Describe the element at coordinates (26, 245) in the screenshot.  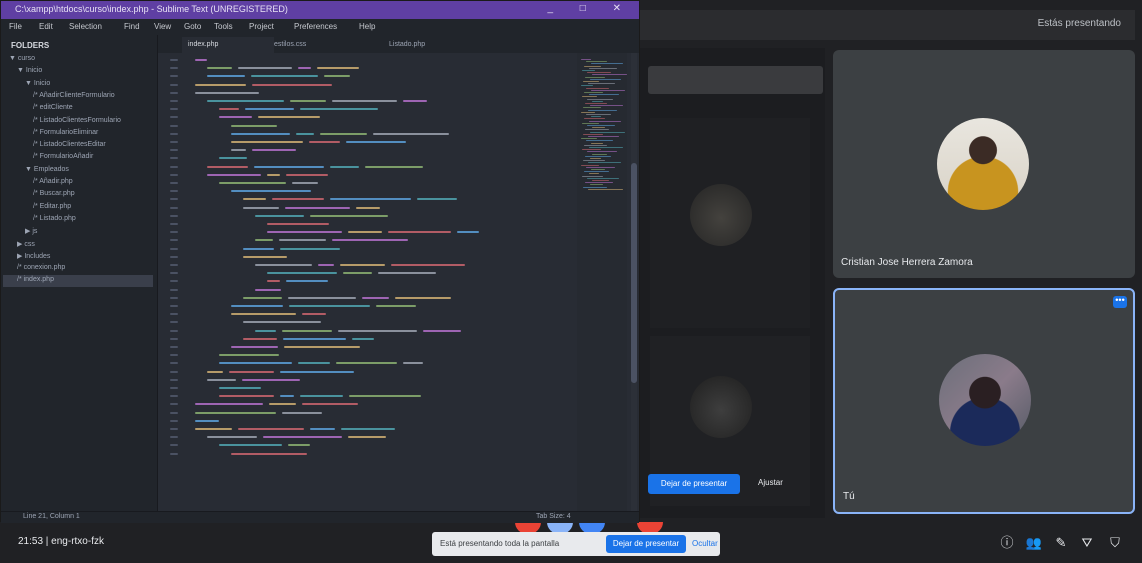
I see `tree-item: ▶ css` at that location.